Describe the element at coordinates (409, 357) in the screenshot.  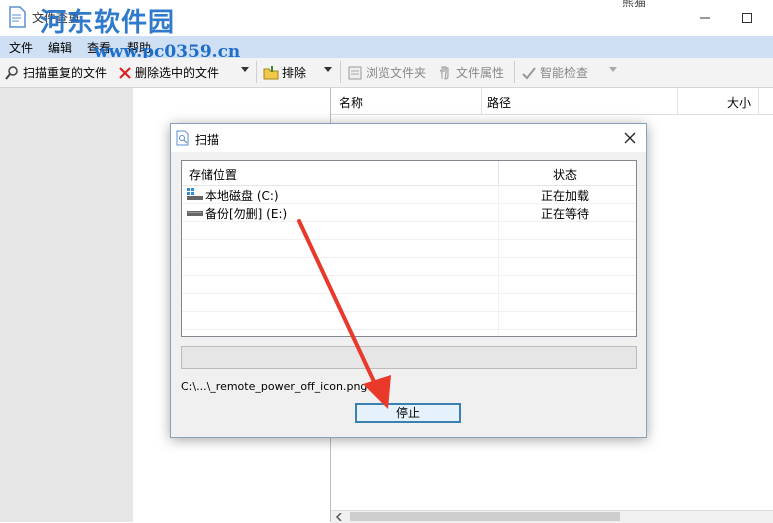
I see `scan-progress-bar` at that location.